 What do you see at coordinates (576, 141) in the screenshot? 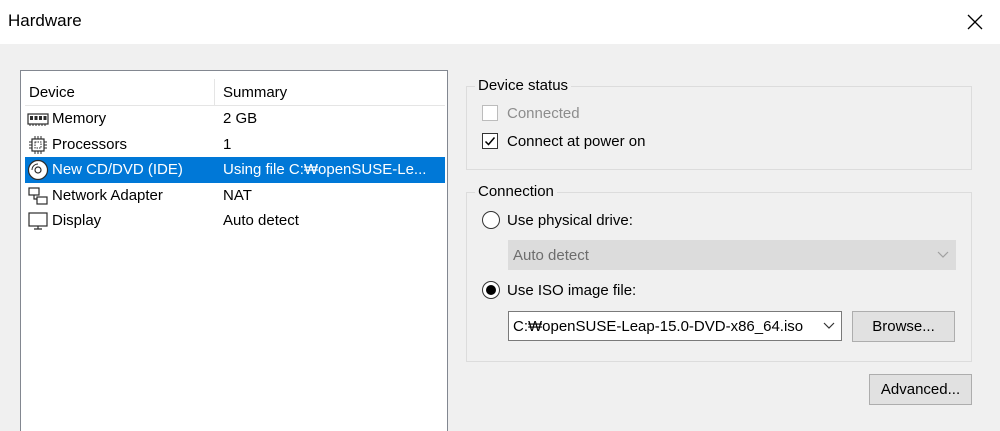
I see `connect-at-power-on-label: Connect at power on` at bounding box center [576, 141].